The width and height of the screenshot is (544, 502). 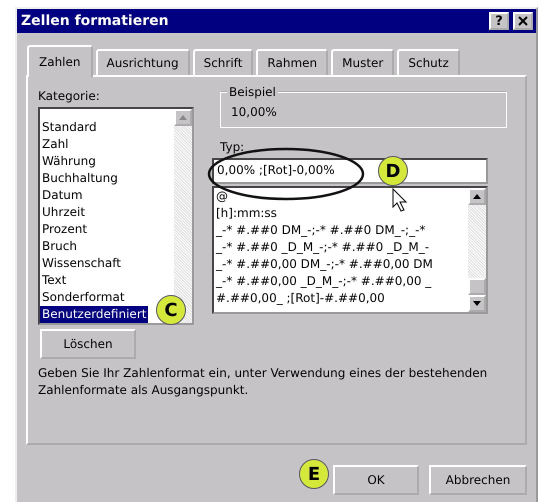 I want to click on tab: Zahlen, so click(x=60, y=61).